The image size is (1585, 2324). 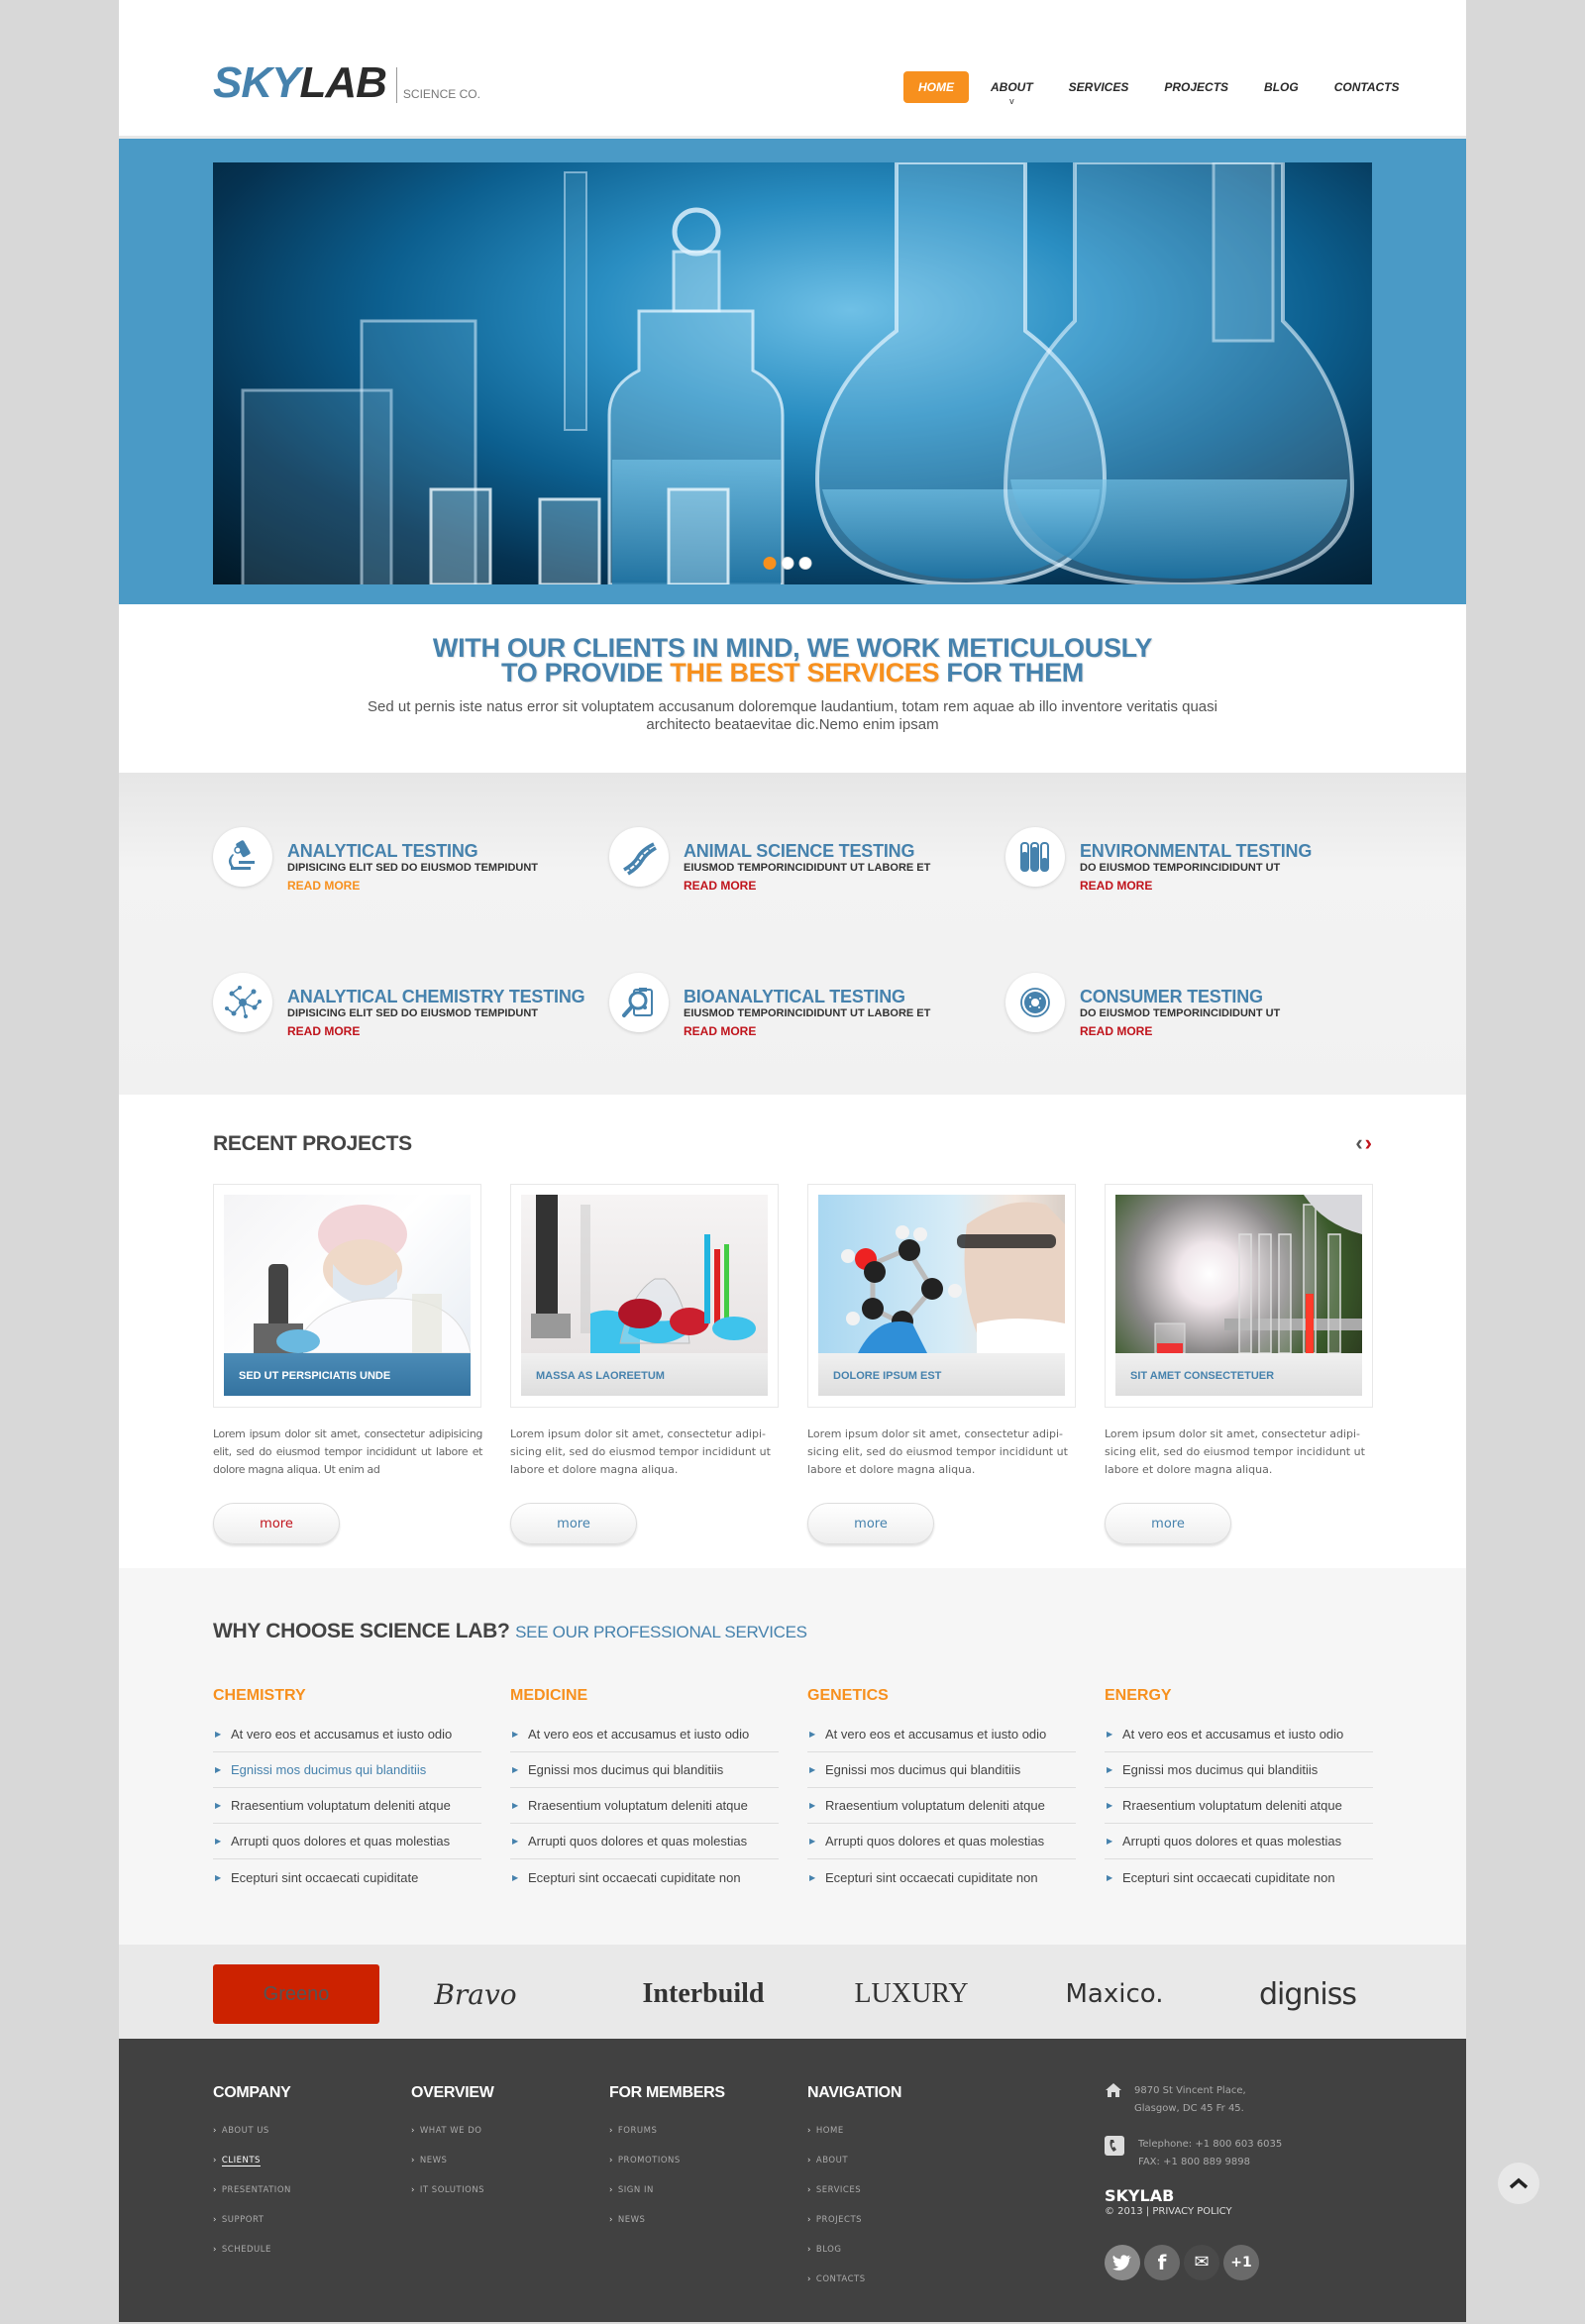 What do you see at coordinates (923, 1769) in the screenshot?
I see `list-item-text: Egnissi mos ducimus qui blanditiis` at bounding box center [923, 1769].